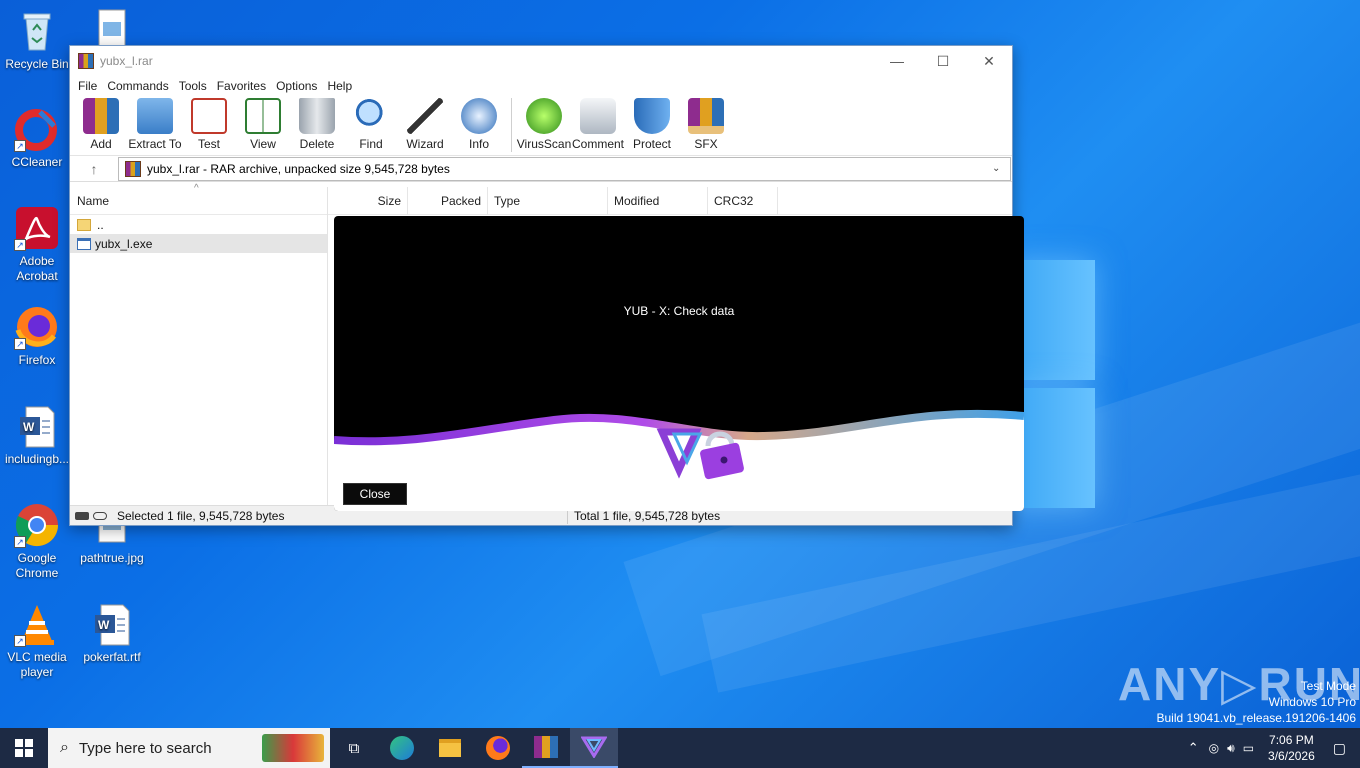 This screenshot has height=768, width=1360. What do you see at coordinates (104, 625) in the screenshot?
I see `svg-text: W` at bounding box center [104, 625].